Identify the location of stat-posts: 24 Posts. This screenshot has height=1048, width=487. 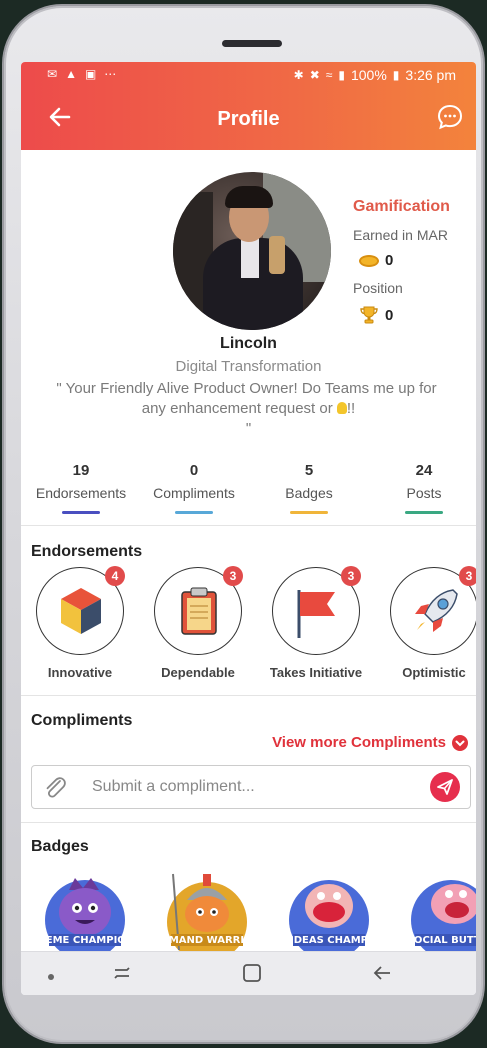
(420, 488).